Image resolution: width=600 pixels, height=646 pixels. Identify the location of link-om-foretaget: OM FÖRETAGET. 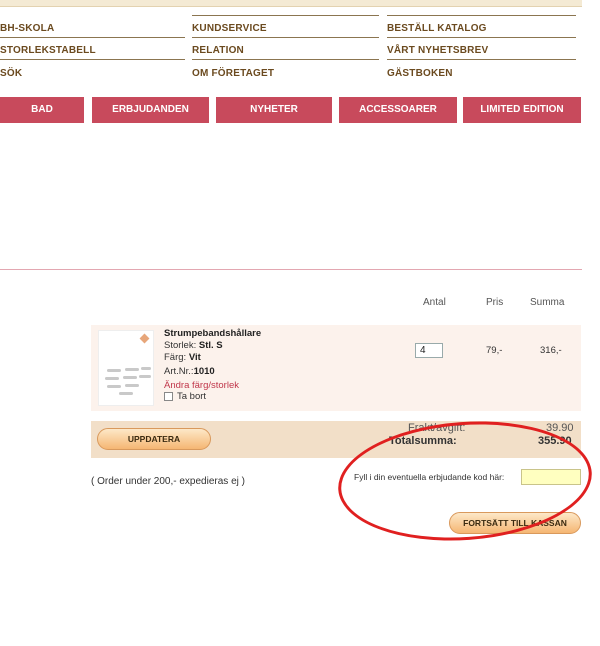
(233, 73).